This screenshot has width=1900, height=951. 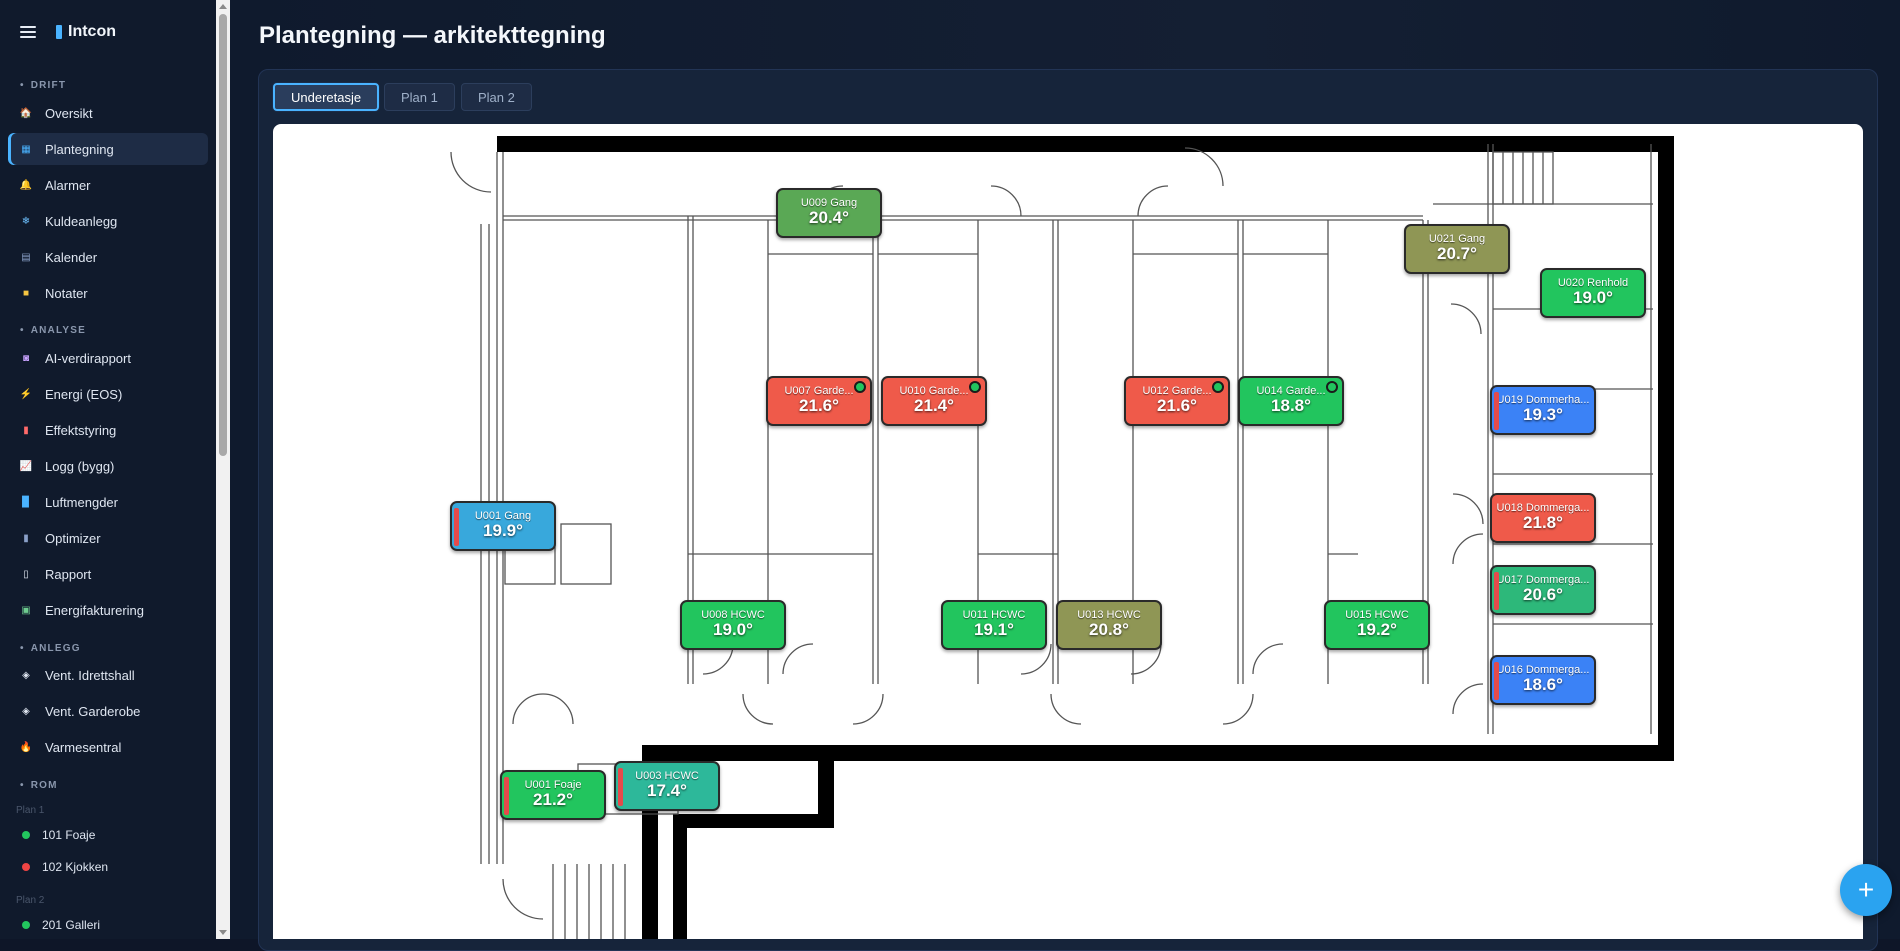 I want to click on sensor-card: U014 Garde... 18.8°, so click(x=1291, y=401).